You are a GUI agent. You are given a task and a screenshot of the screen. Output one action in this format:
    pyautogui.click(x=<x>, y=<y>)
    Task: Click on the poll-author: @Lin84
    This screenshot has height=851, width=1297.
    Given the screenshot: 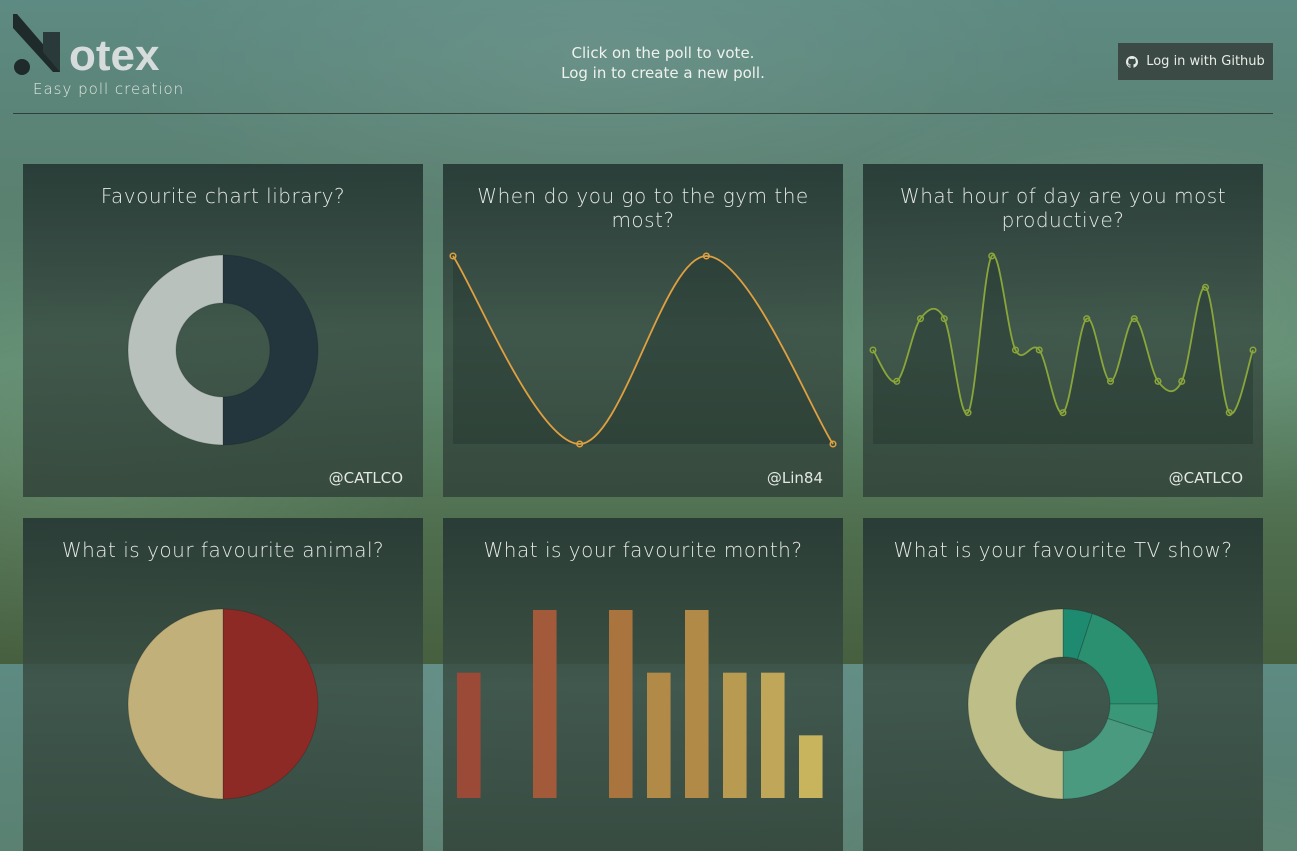 What is the action you would take?
    pyautogui.click(x=795, y=478)
    